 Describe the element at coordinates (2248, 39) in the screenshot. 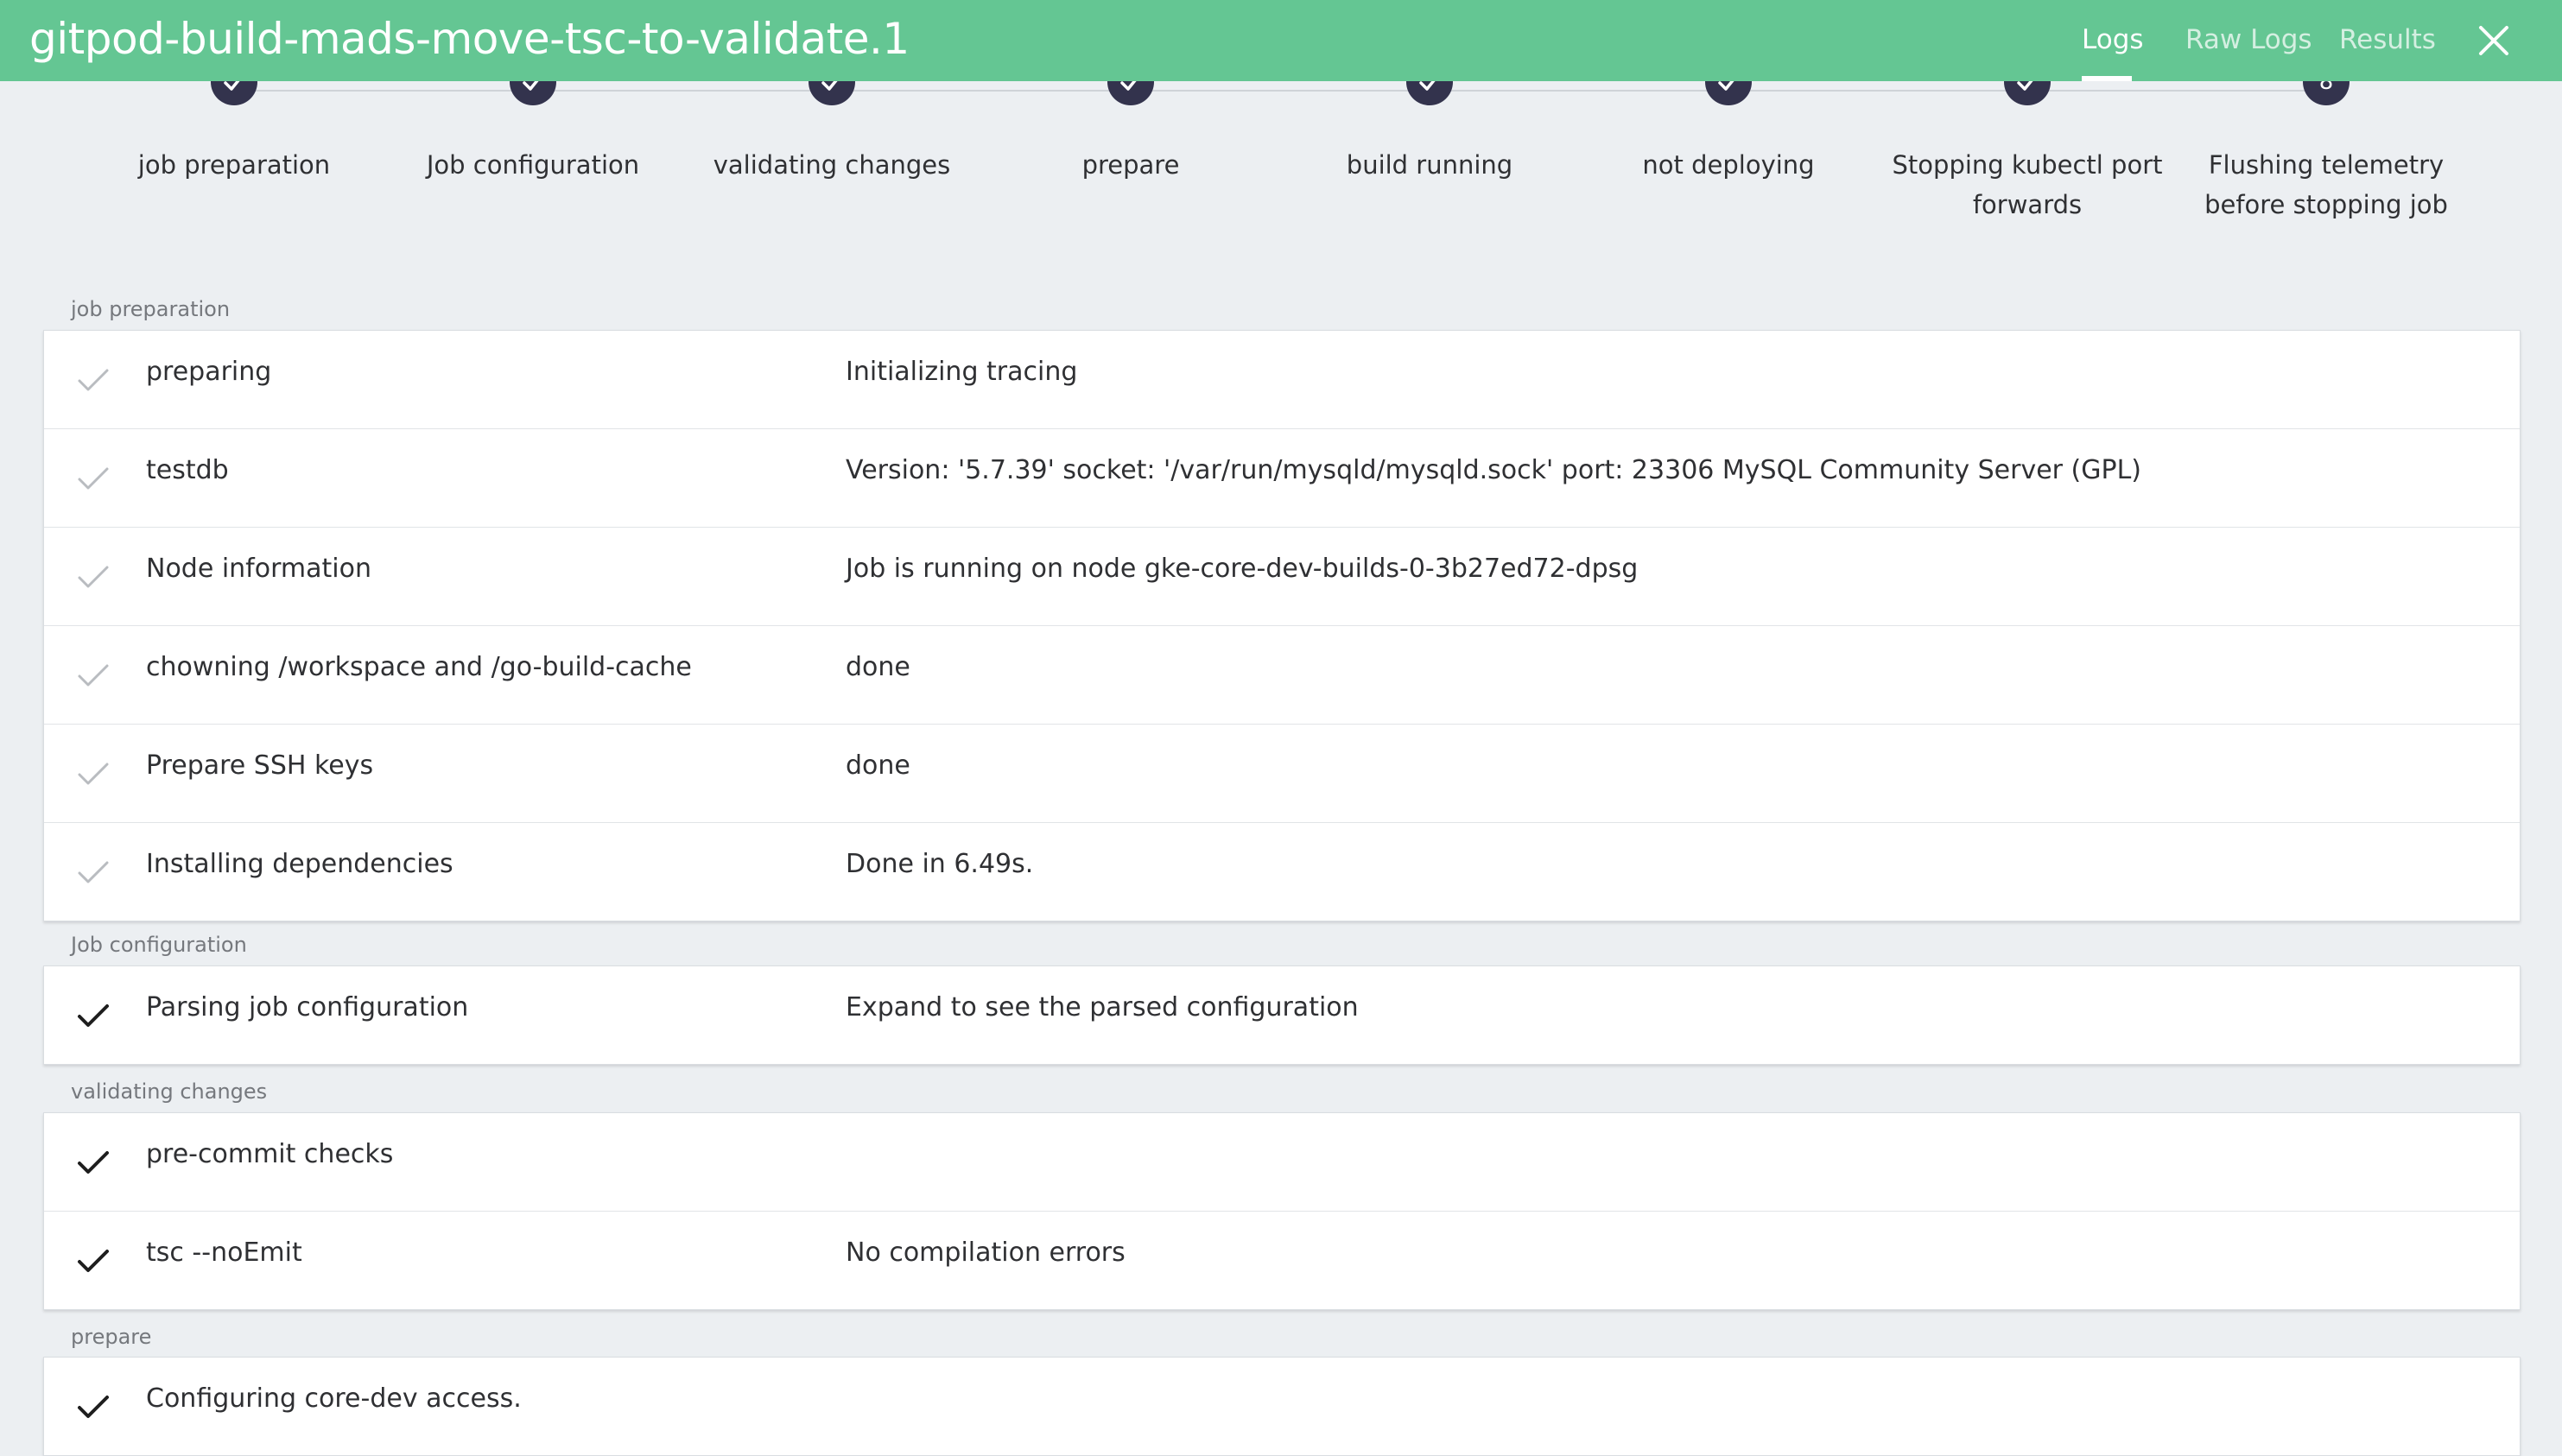

I see `tab-raw-logs: Raw Logs` at that location.